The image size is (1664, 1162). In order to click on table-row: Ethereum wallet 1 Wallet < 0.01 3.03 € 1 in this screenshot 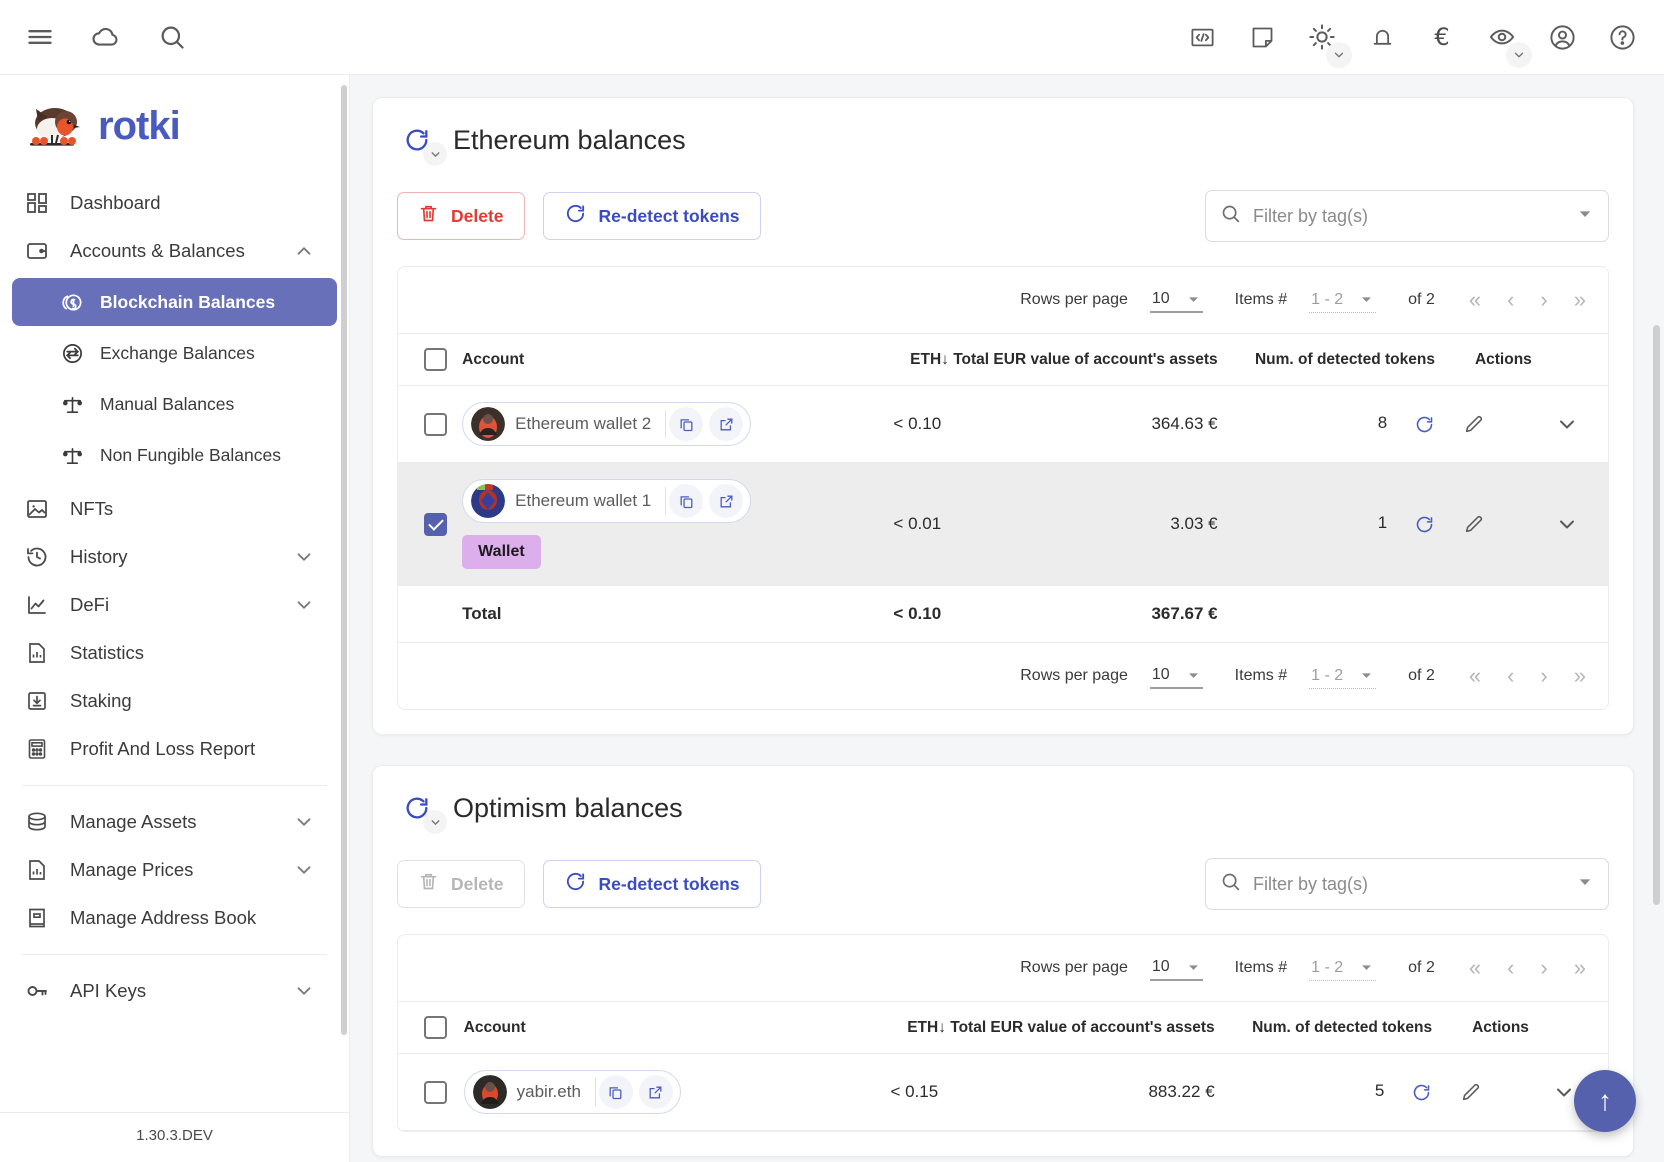, I will do `click(1003, 524)`.